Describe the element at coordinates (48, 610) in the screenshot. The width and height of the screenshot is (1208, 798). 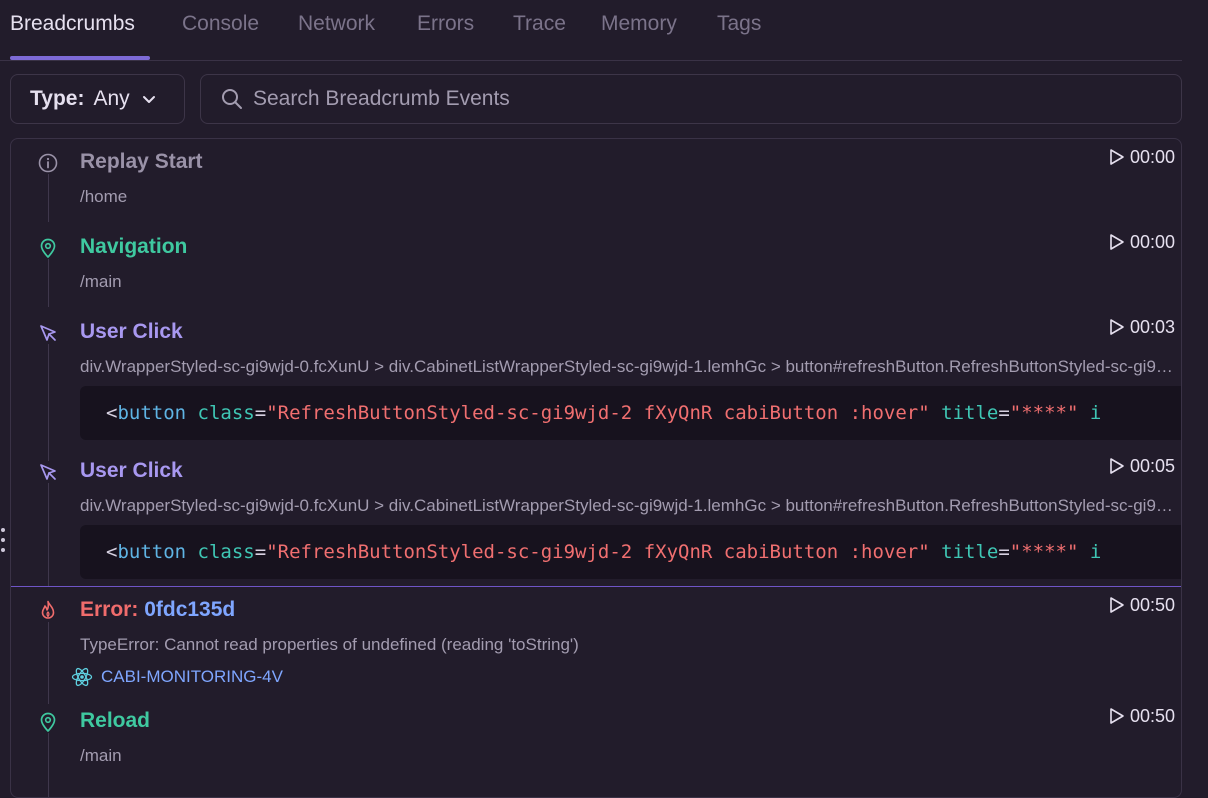
I see `fire-icon` at that location.